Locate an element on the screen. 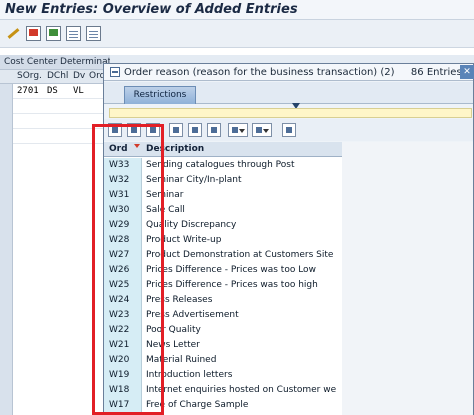 Image resolution: width=474 pixels, height=415 pixels. list-item: W17 Free of Charge Sample is located at coordinates (223, 405).